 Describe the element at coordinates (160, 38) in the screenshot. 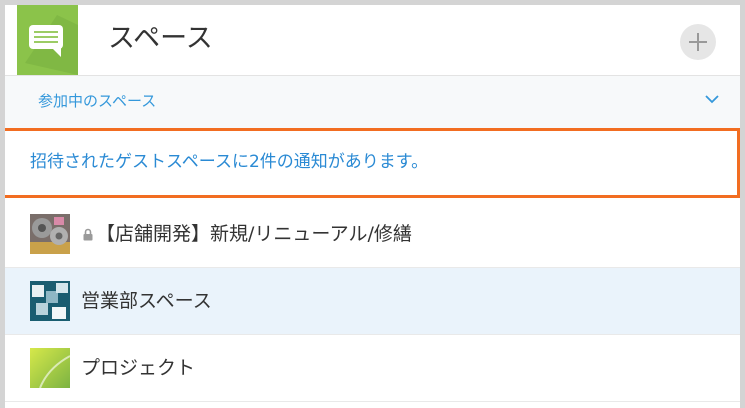

I see `page-title: スペース` at that location.